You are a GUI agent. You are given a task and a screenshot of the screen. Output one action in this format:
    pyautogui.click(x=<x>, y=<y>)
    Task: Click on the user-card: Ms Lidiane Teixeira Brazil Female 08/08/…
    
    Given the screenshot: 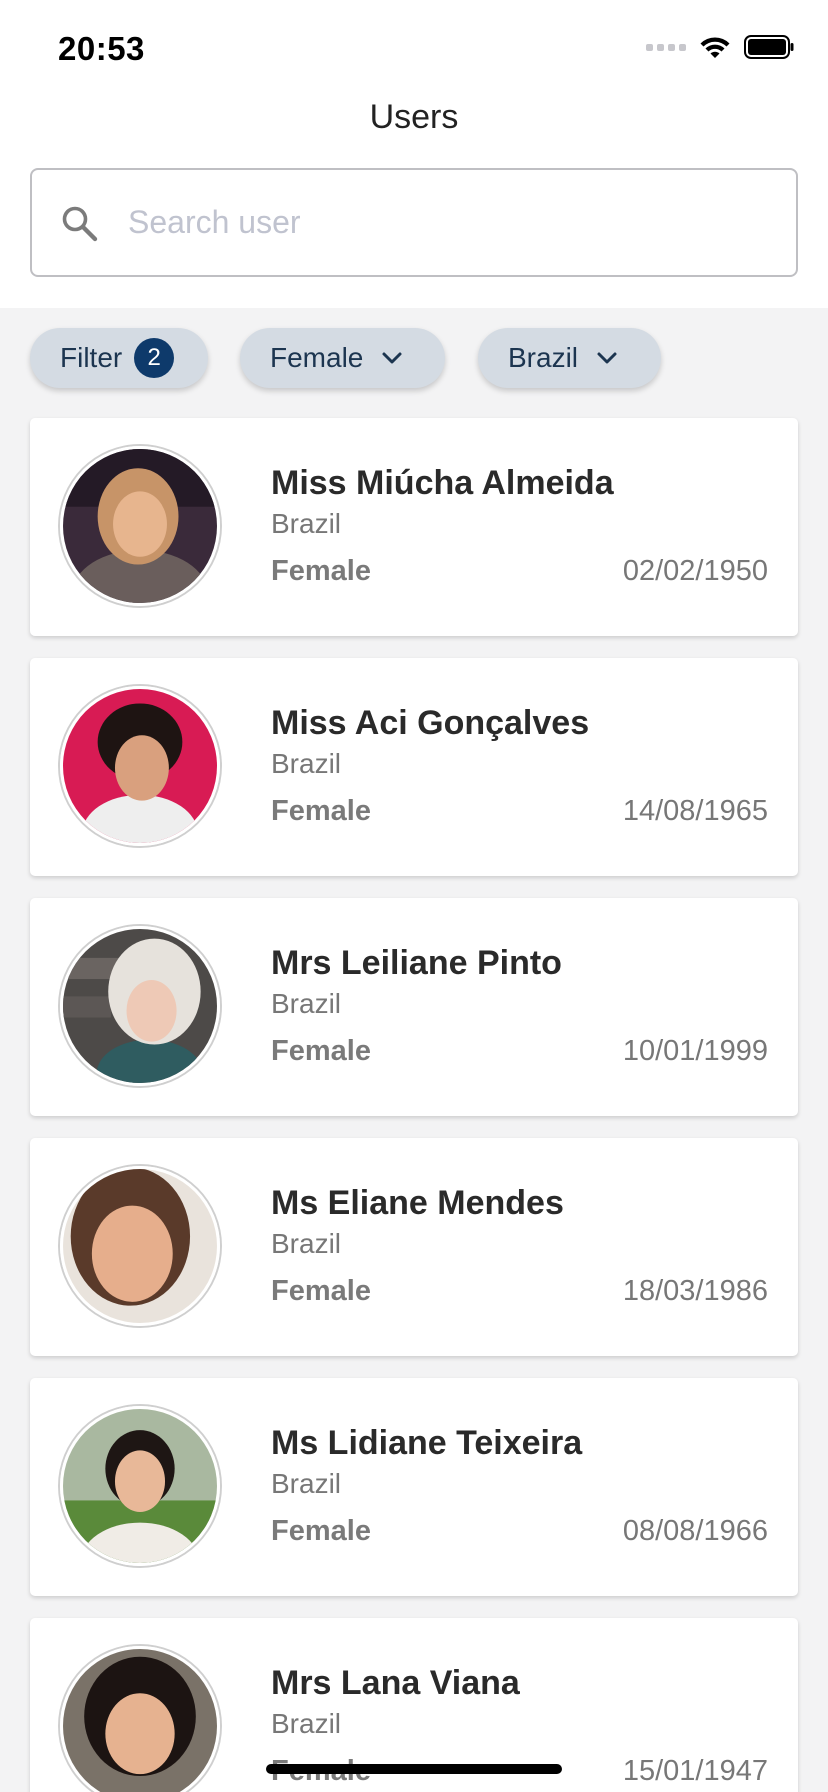 What is the action you would take?
    pyautogui.click(x=414, y=1487)
    